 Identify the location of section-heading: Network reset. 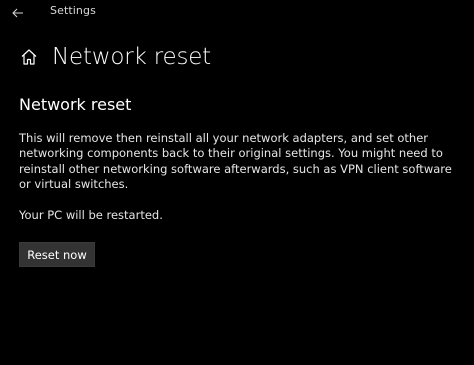
(75, 104).